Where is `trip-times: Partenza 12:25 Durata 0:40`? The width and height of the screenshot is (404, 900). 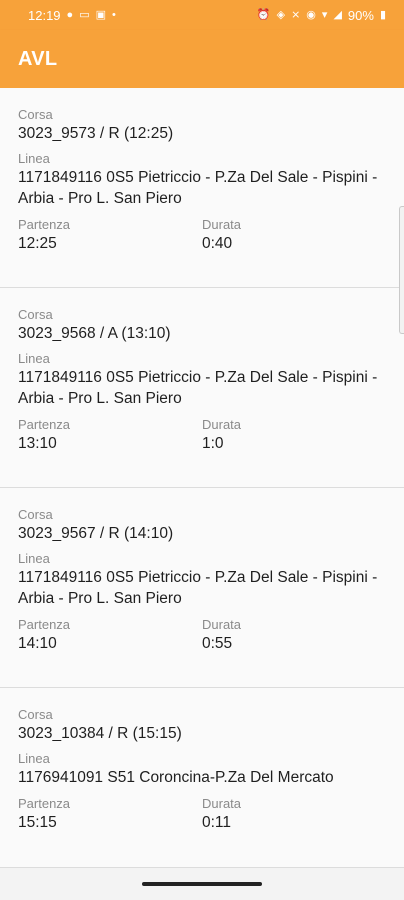 trip-times: Partenza 12:25 Durata 0:40 is located at coordinates (202, 235).